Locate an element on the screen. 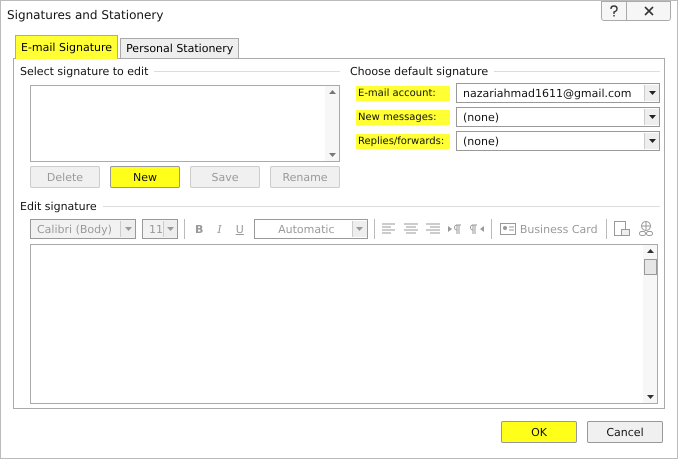 This screenshot has width=678, height=459. signature-button: New is located at coordinates (145, 177).